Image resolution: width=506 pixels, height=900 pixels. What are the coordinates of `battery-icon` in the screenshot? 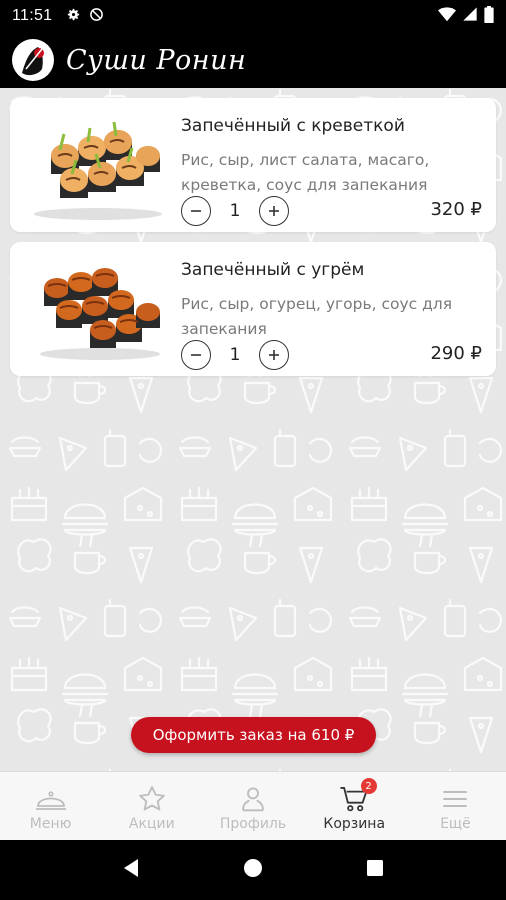 It's located at (489, 16).